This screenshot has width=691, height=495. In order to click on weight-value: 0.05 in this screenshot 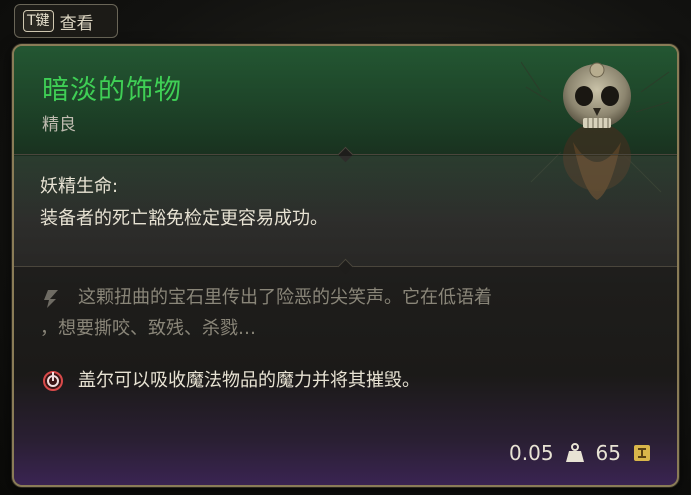, I will do `click(531, 453)`.